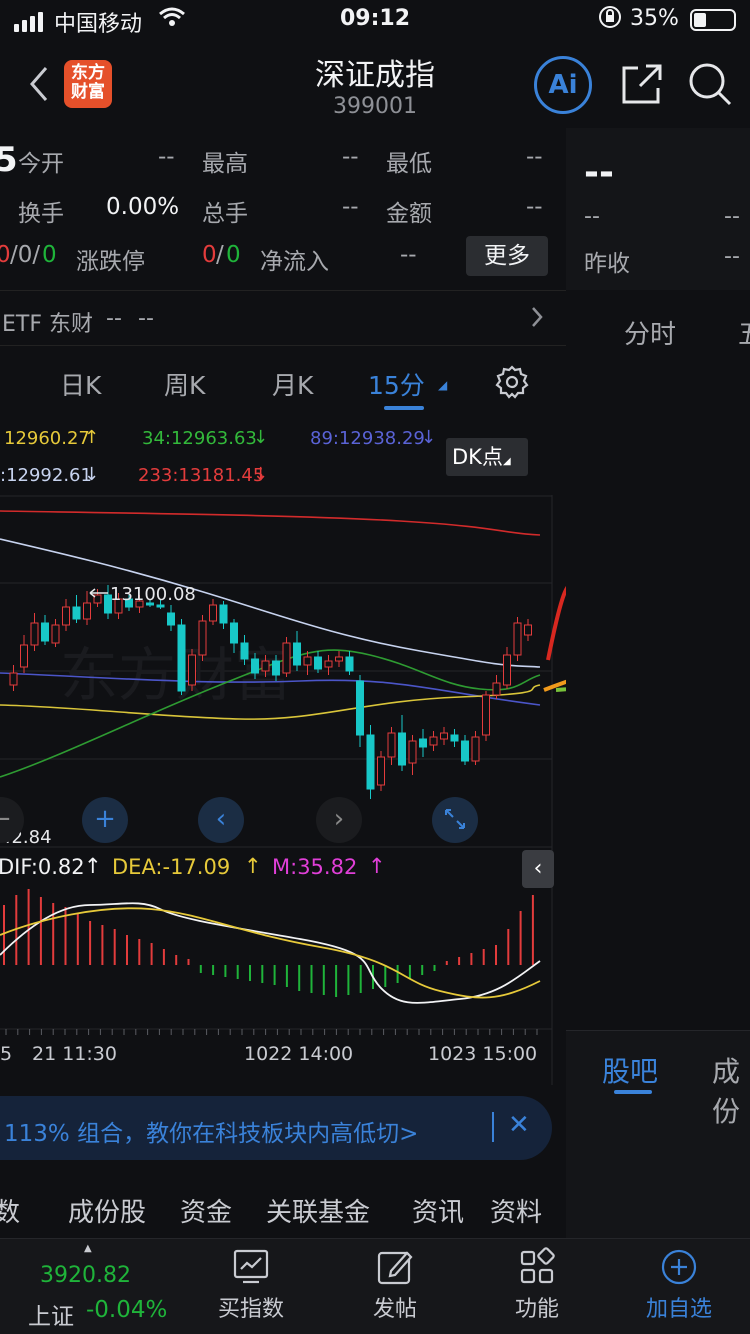 The width and height of the screenshot is (750, 1334). Describe the element at coordinates (516, 1210) in the screenshot. I see `cat-profile: 资料` at that location.